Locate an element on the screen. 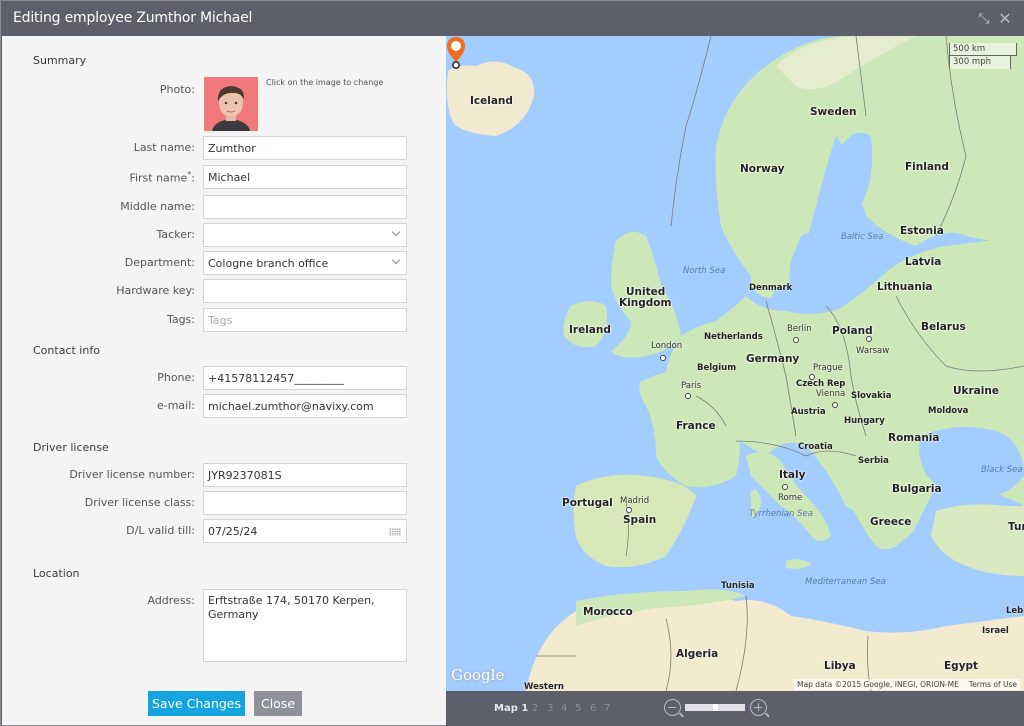  license-class-row: Driver license class: is located at coordinates (224, 503).